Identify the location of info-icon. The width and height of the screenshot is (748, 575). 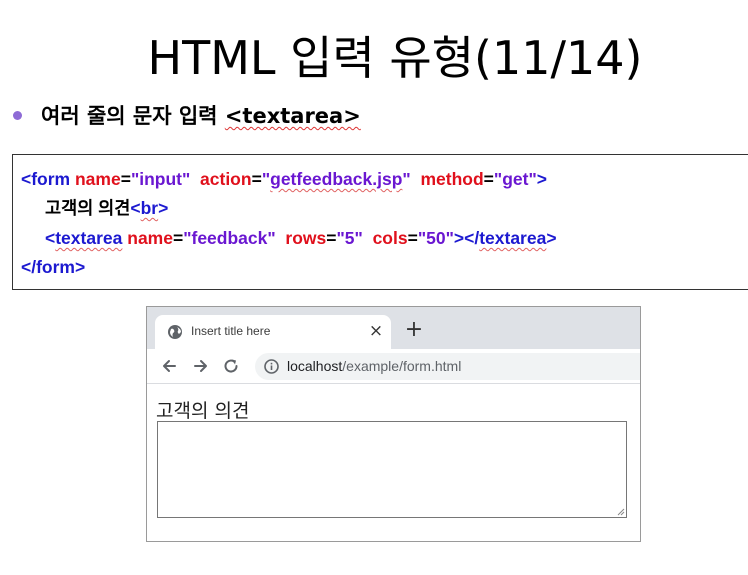
(271, 366).